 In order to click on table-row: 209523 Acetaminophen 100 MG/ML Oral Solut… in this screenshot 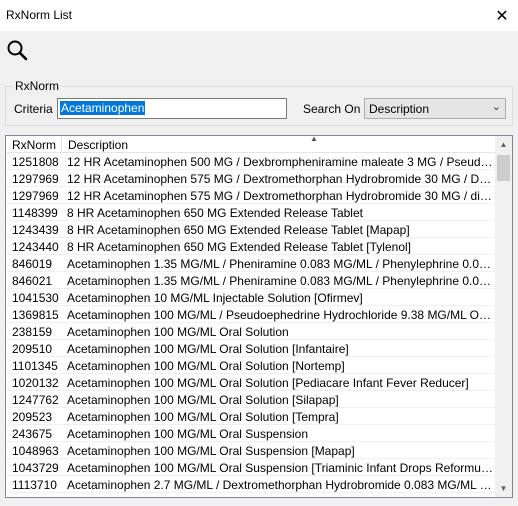, I will do `click(251, 416)`.